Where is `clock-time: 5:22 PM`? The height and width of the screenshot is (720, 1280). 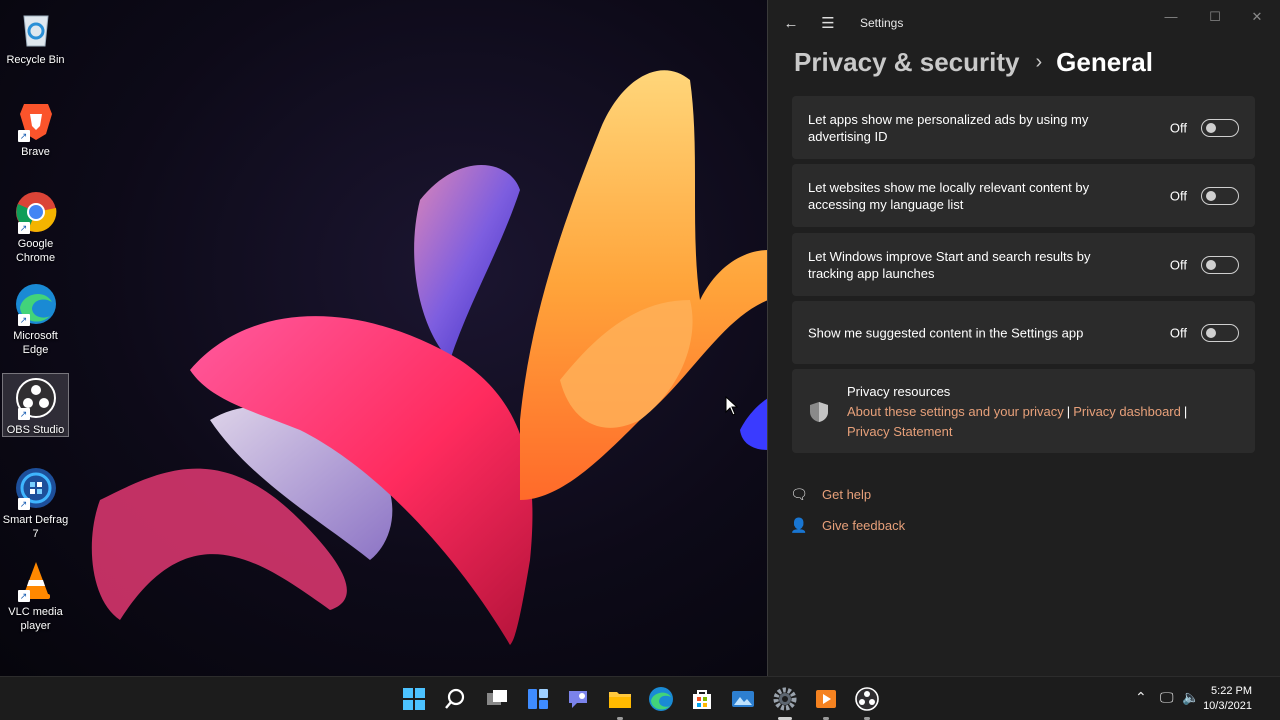
clock-time: 5:22 PM is located at coordinates (1231, 691).